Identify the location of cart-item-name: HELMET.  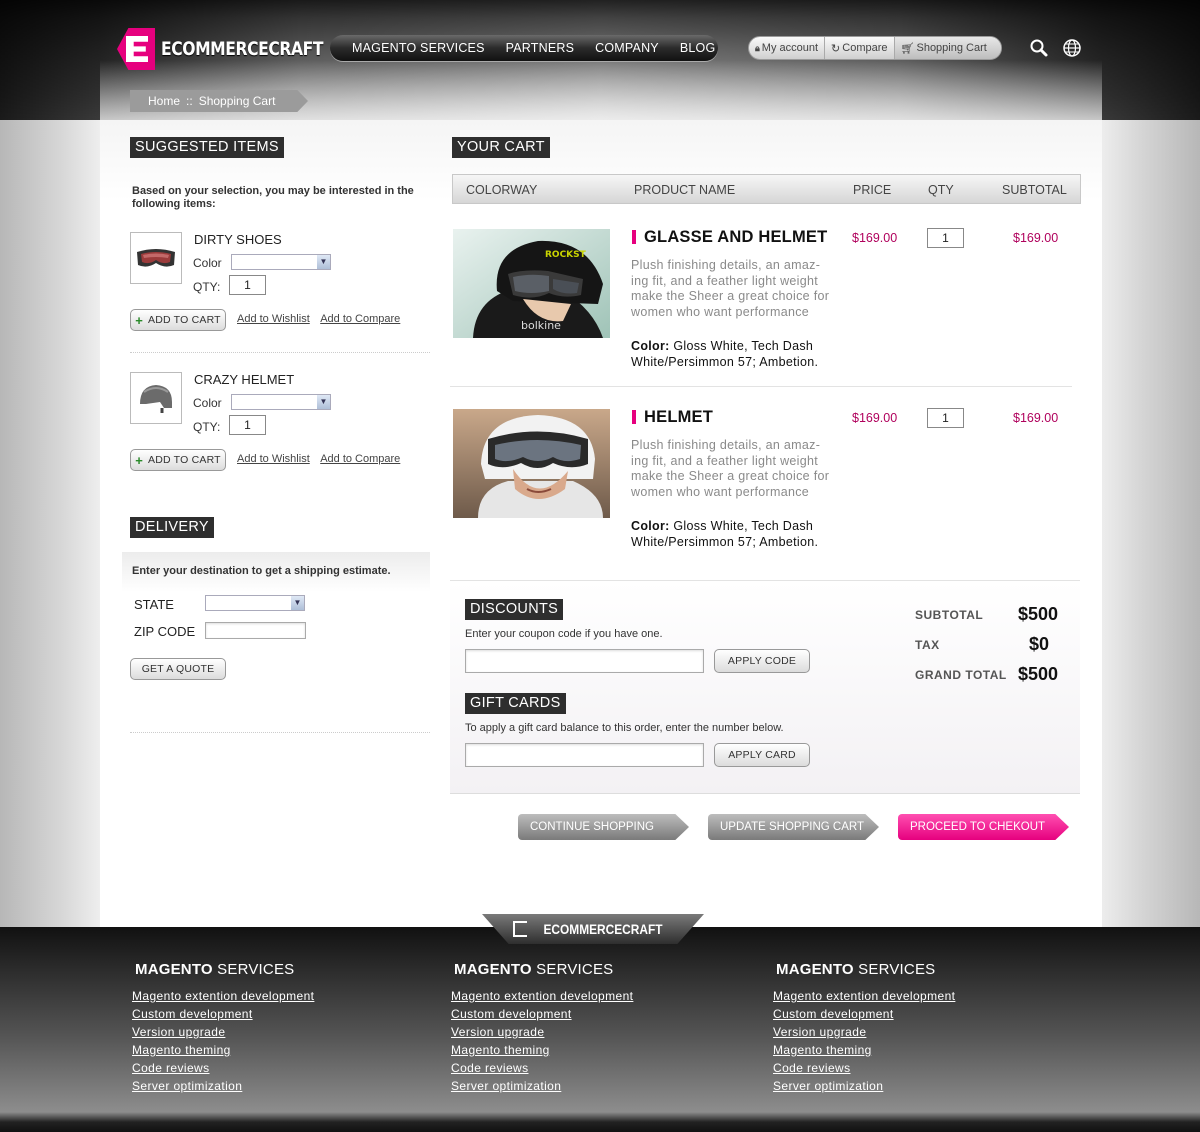
(672, 417).